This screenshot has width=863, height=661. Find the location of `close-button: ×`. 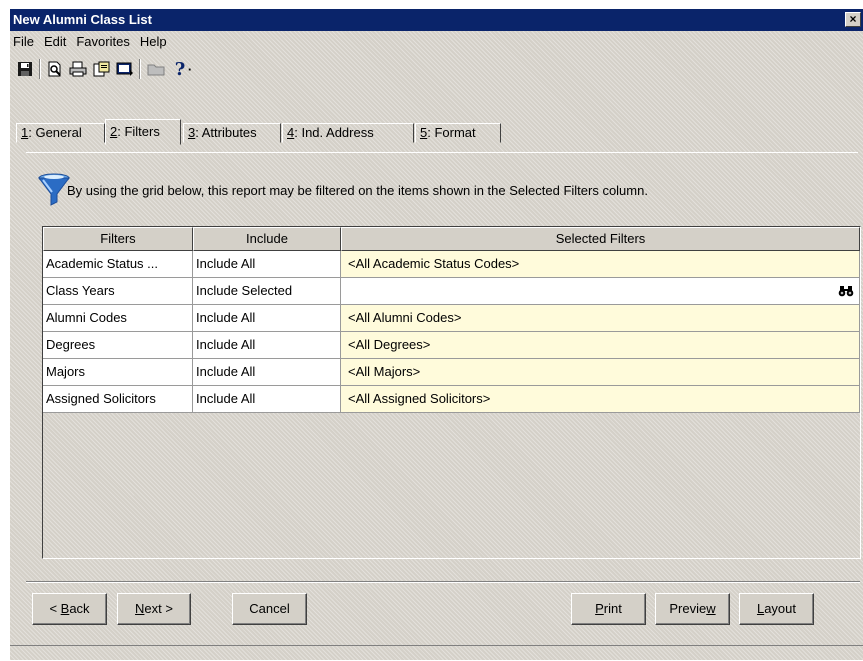

close-button: × is located at coordinates (853, 19).